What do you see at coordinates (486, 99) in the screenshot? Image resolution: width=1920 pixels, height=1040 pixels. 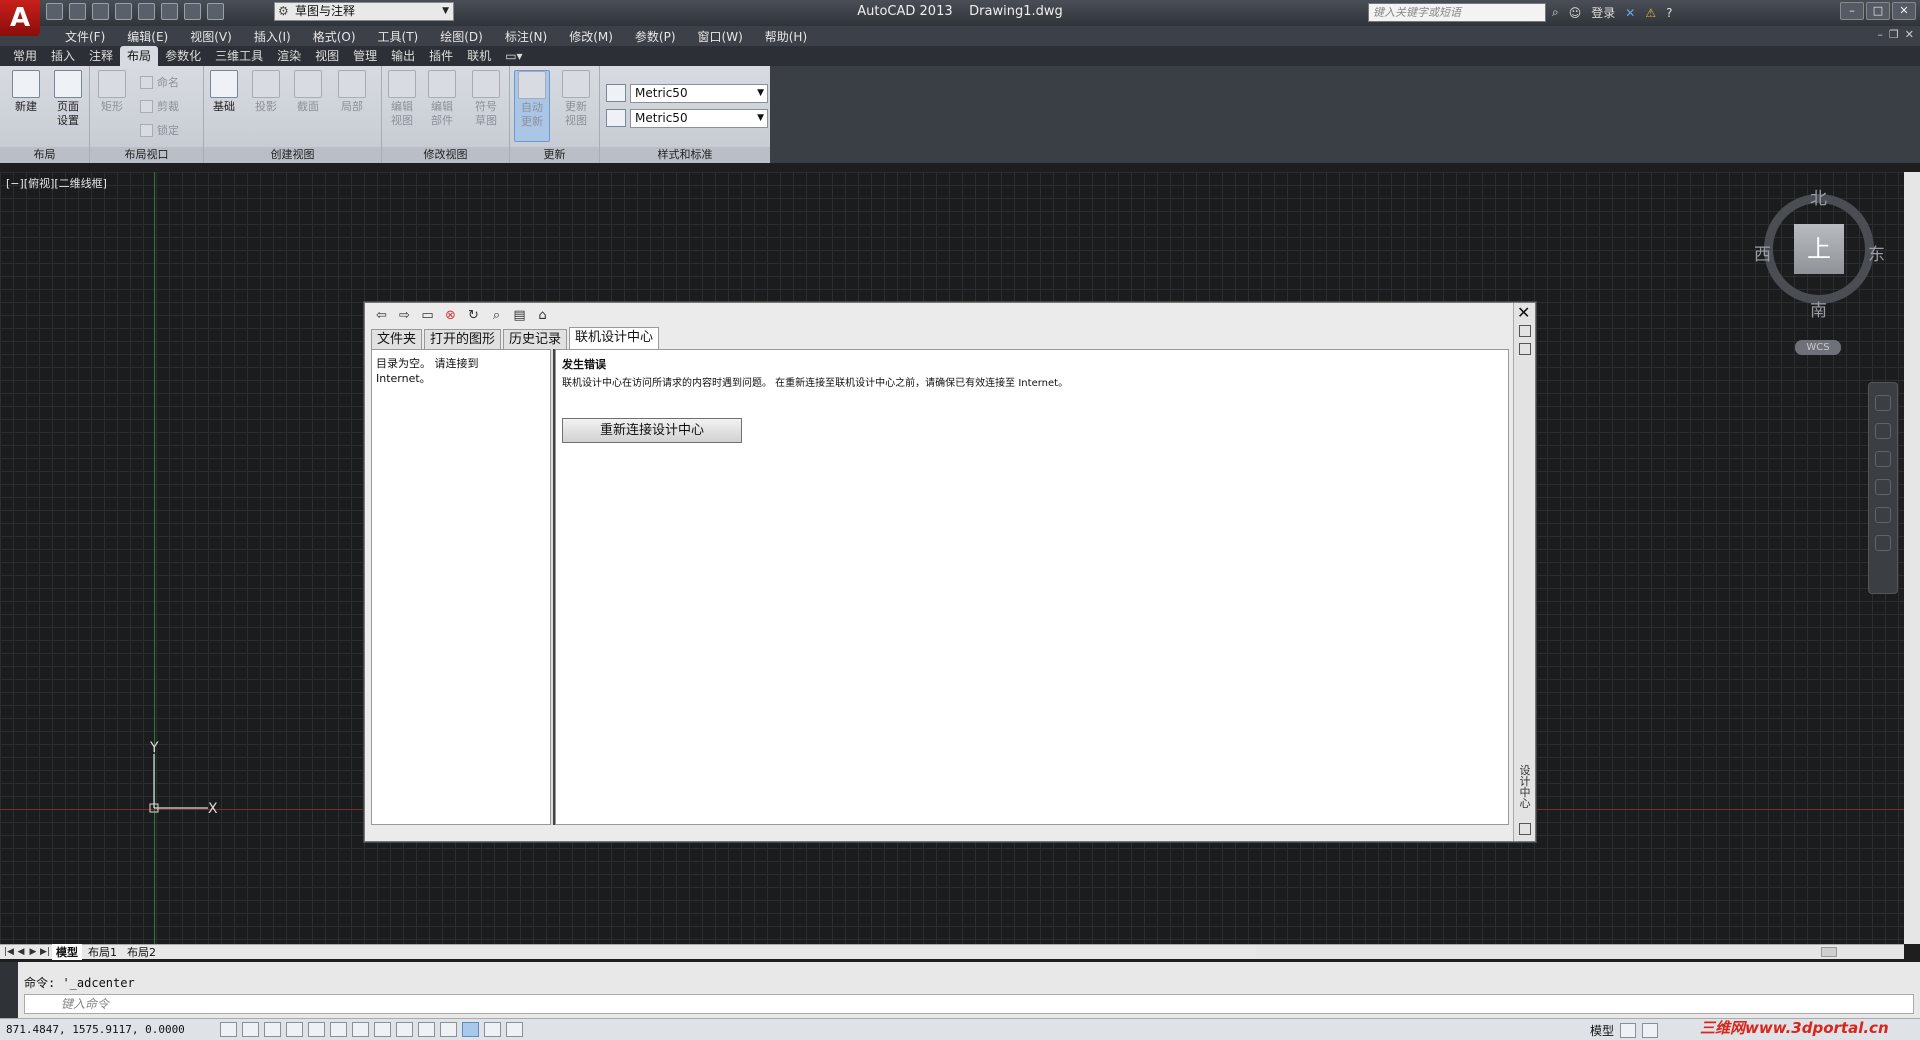 I see `symbol-sketch-button: 符号 草图` at bounding box center [486, 99].